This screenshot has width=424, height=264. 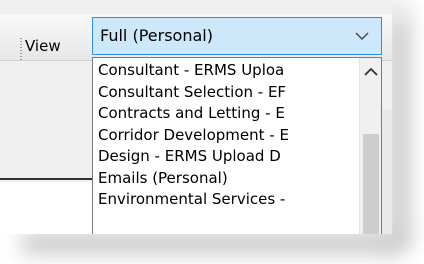 I want to click on view-option: Environmental Services -, so click(x=226, y=200).